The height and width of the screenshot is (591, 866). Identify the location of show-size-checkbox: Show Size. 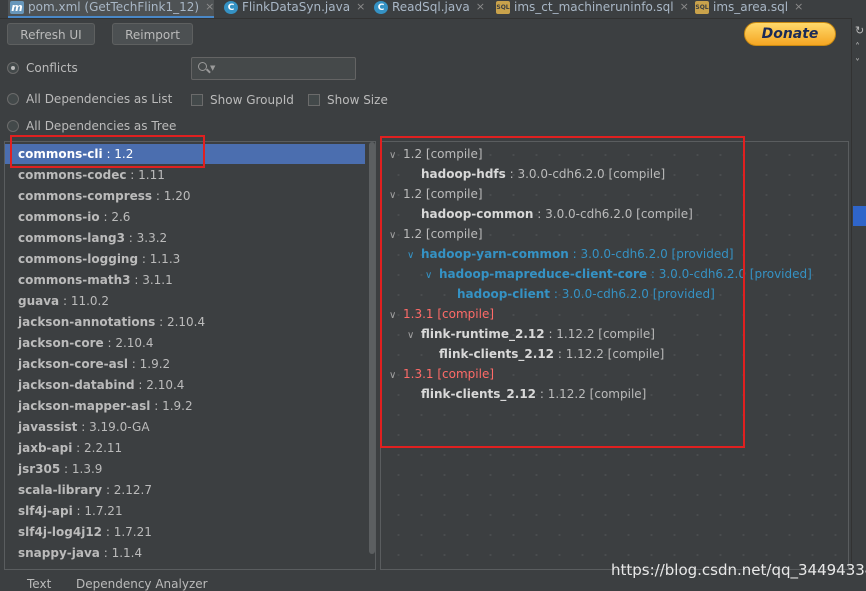
(348, 100).